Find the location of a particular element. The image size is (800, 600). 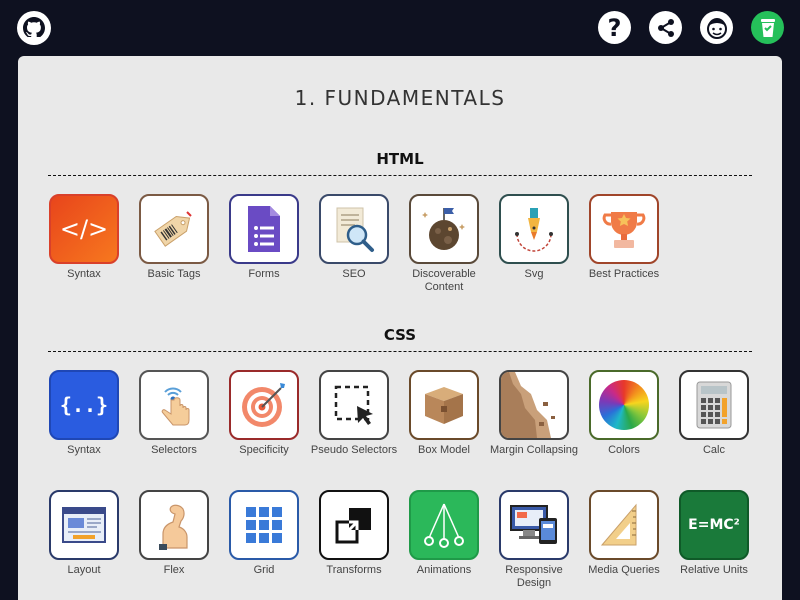

coffee-button is located at coordinates (767, 27).